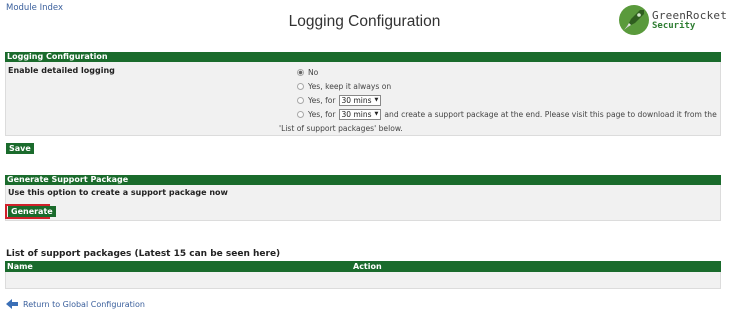  What do you see at coordinates (634, 20) in the screenshot?
I see `rocket-icon` at bounding box center [634, 20].